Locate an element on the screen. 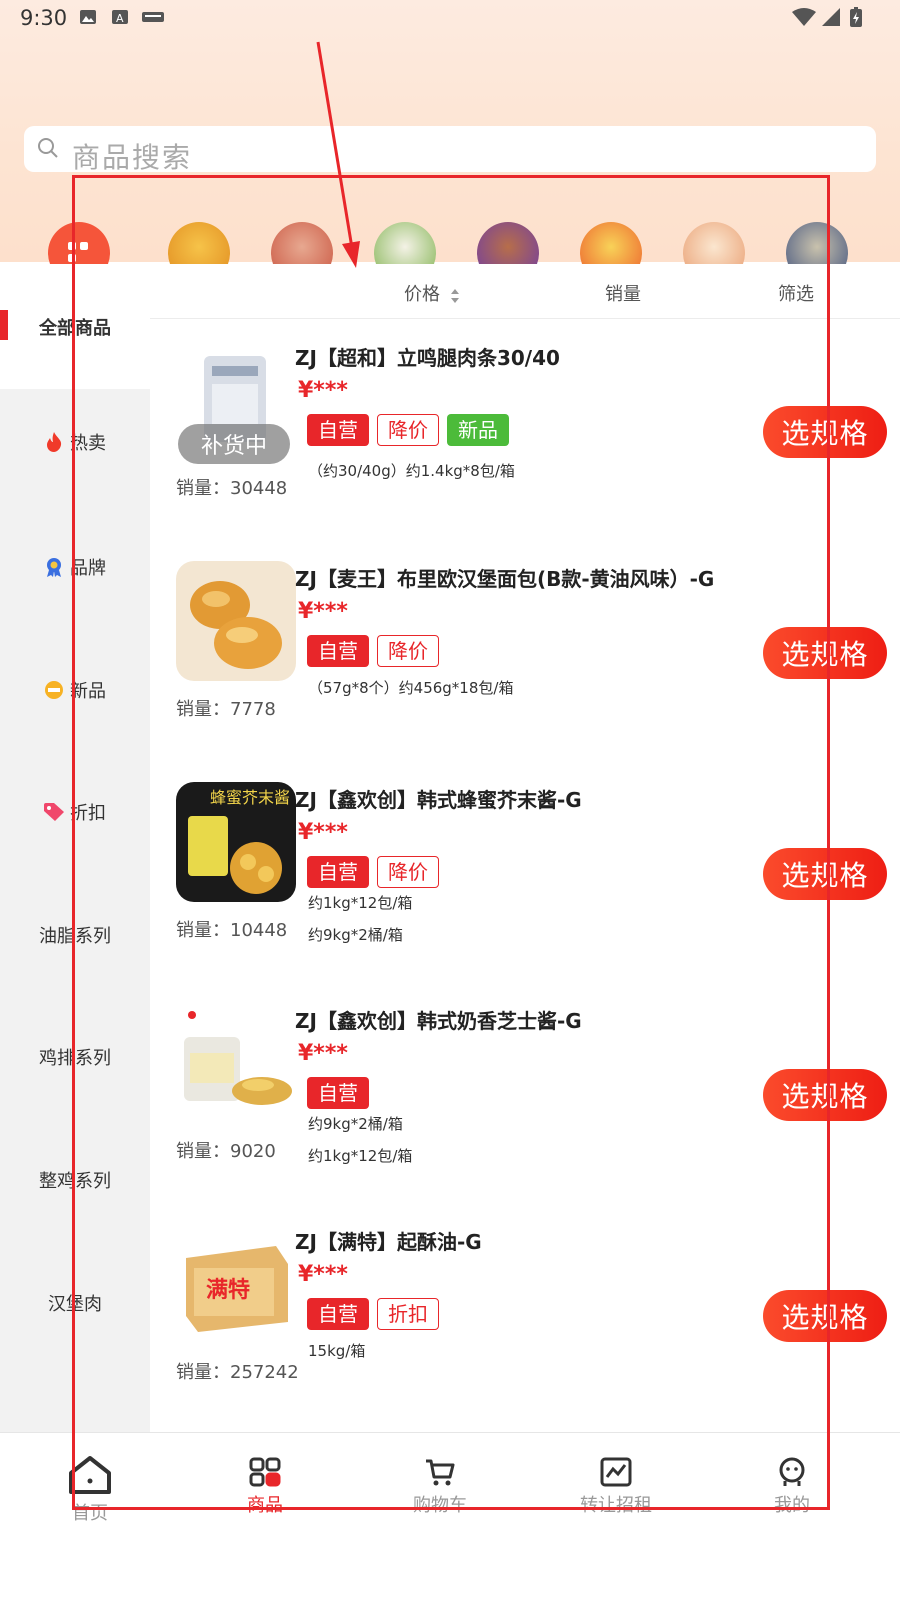 Image resolution: width=900 pixels, height=1600 pixels. sidebar-item-burger-patty: 汉堡肉 is located at coordinates (75, 1302).